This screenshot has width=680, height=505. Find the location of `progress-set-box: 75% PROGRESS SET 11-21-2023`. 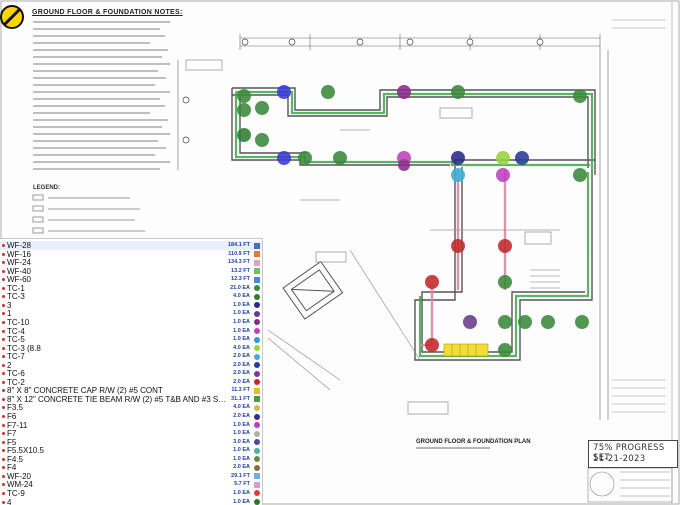

progress-set-box: 75% PROGRESS SET 11-21-2023 is located at coordinates (633, 454).